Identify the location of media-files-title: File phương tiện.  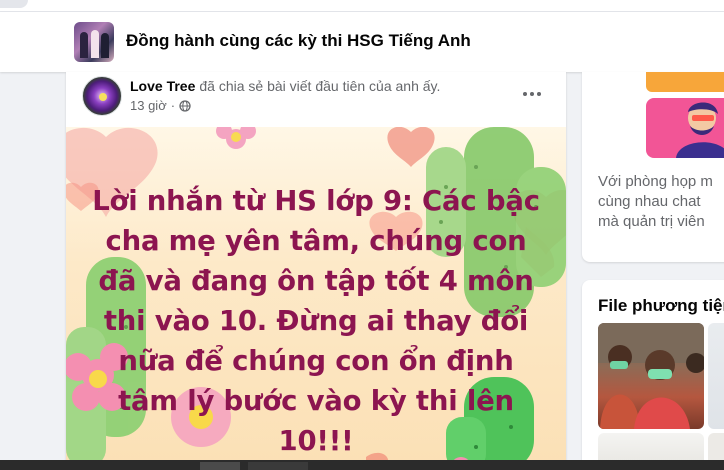
(661, 306).